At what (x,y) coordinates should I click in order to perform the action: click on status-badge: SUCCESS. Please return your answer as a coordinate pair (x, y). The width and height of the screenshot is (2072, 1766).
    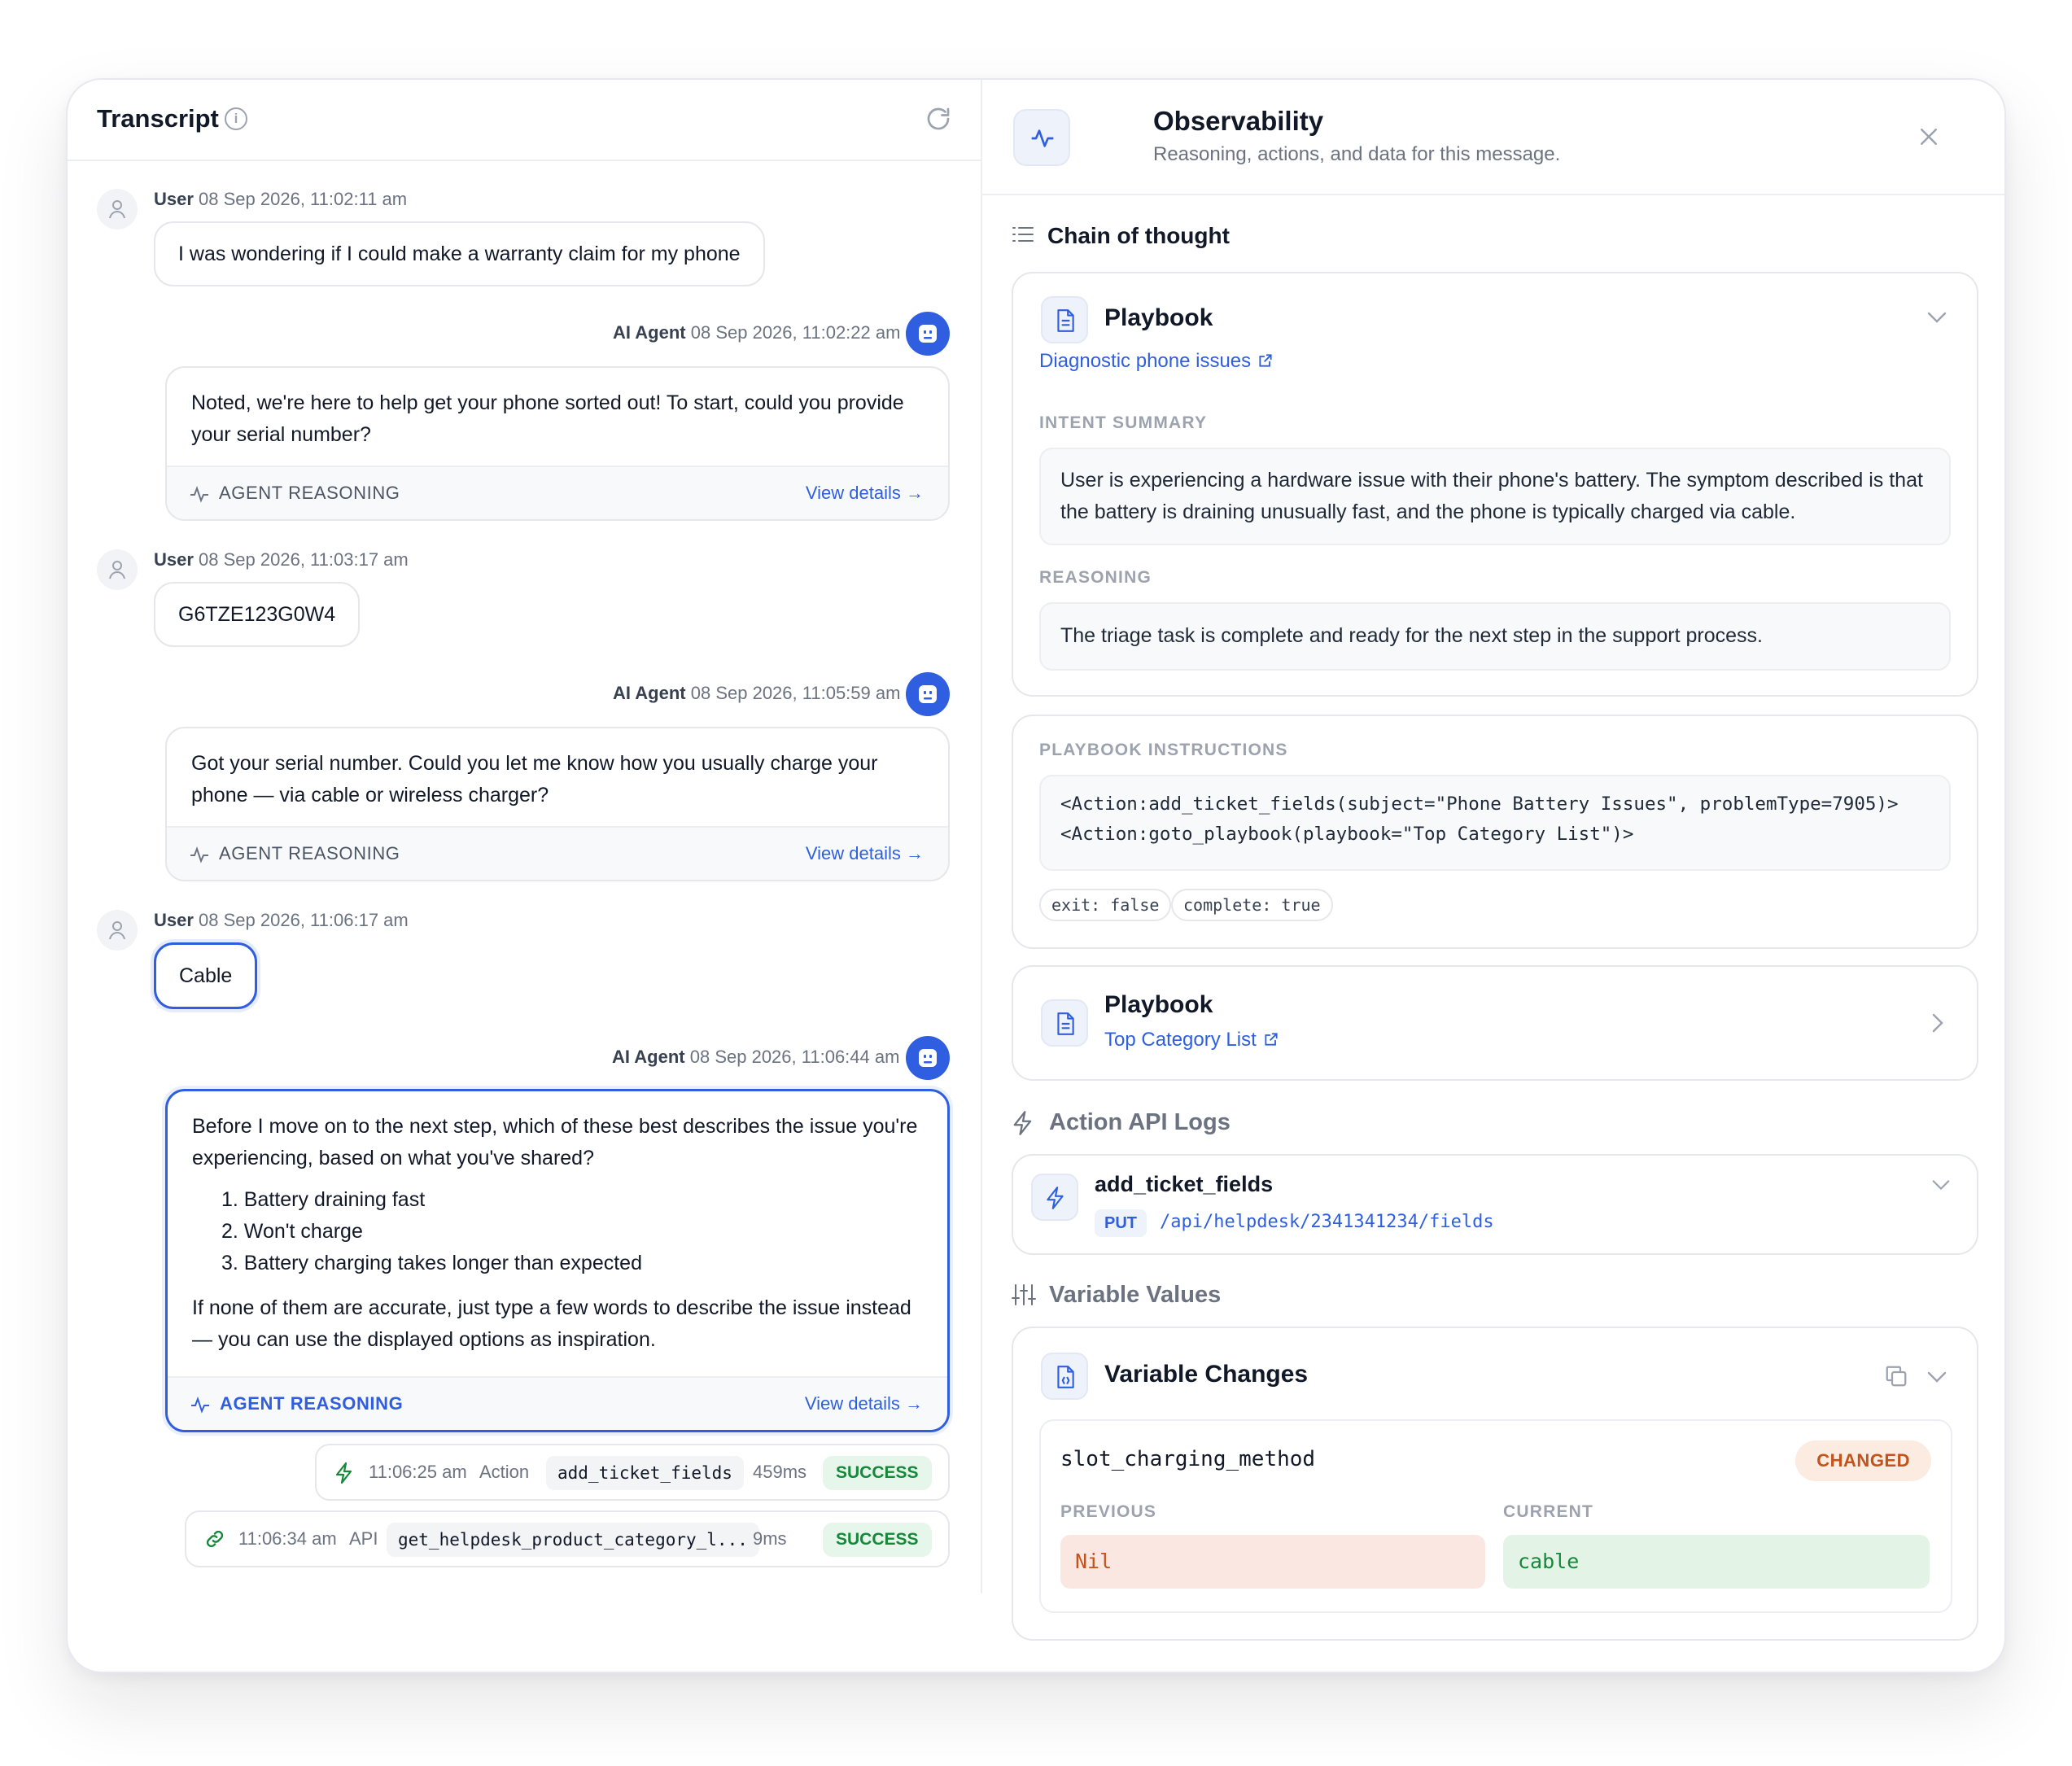
    Looking at the image, I should click on (877, 1473).